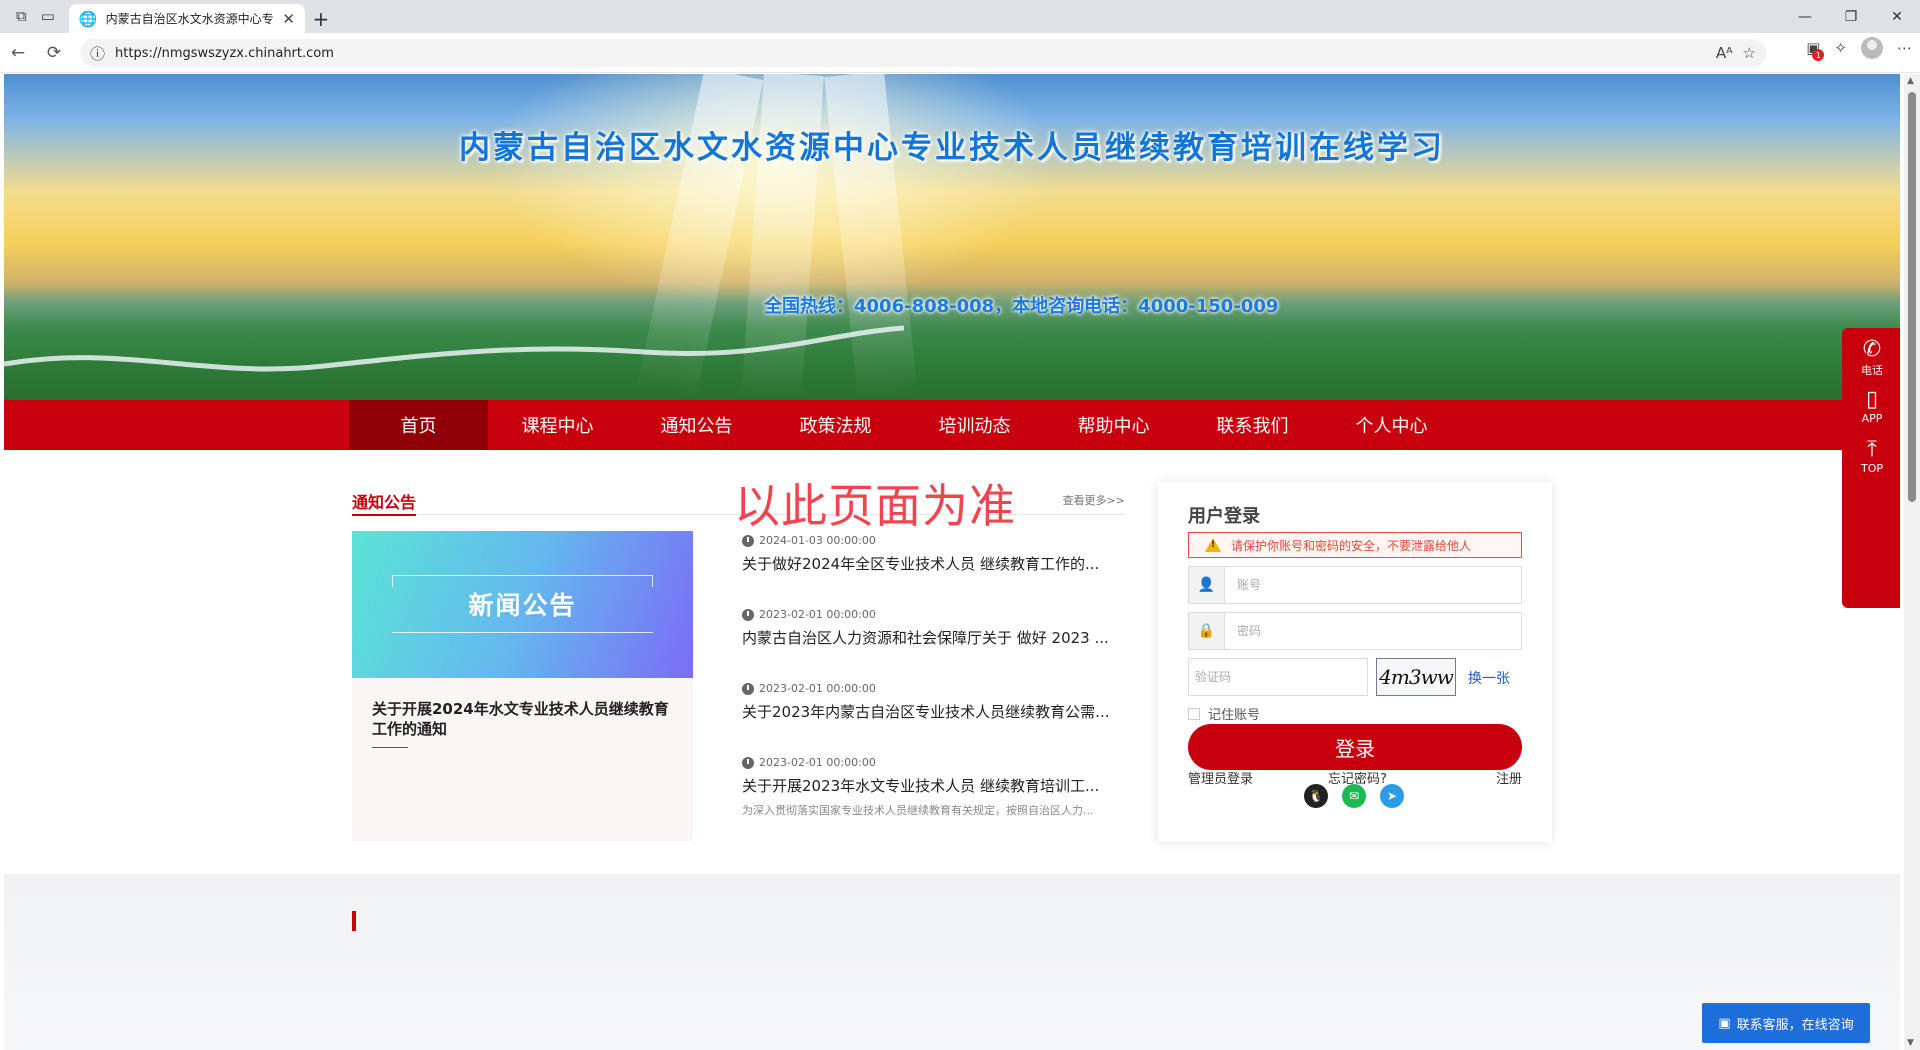 This screenshot has width=1920, height=1050. What do you see at coordinates (1872, 349) in the screenshot?
I see `phone-icon: ✆` at bounding box center [1872, 349].